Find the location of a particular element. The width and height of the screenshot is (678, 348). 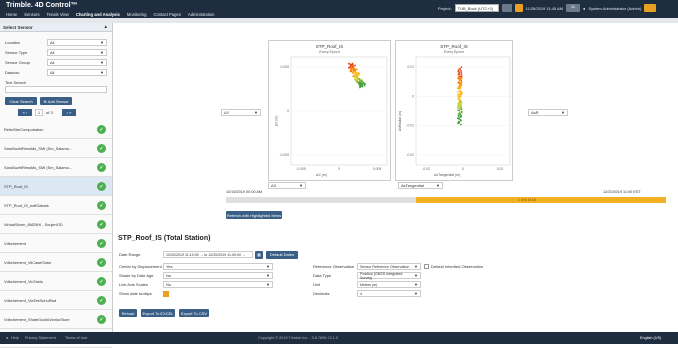

calendar-icon: ▦ is located at coordinates (259, 254).